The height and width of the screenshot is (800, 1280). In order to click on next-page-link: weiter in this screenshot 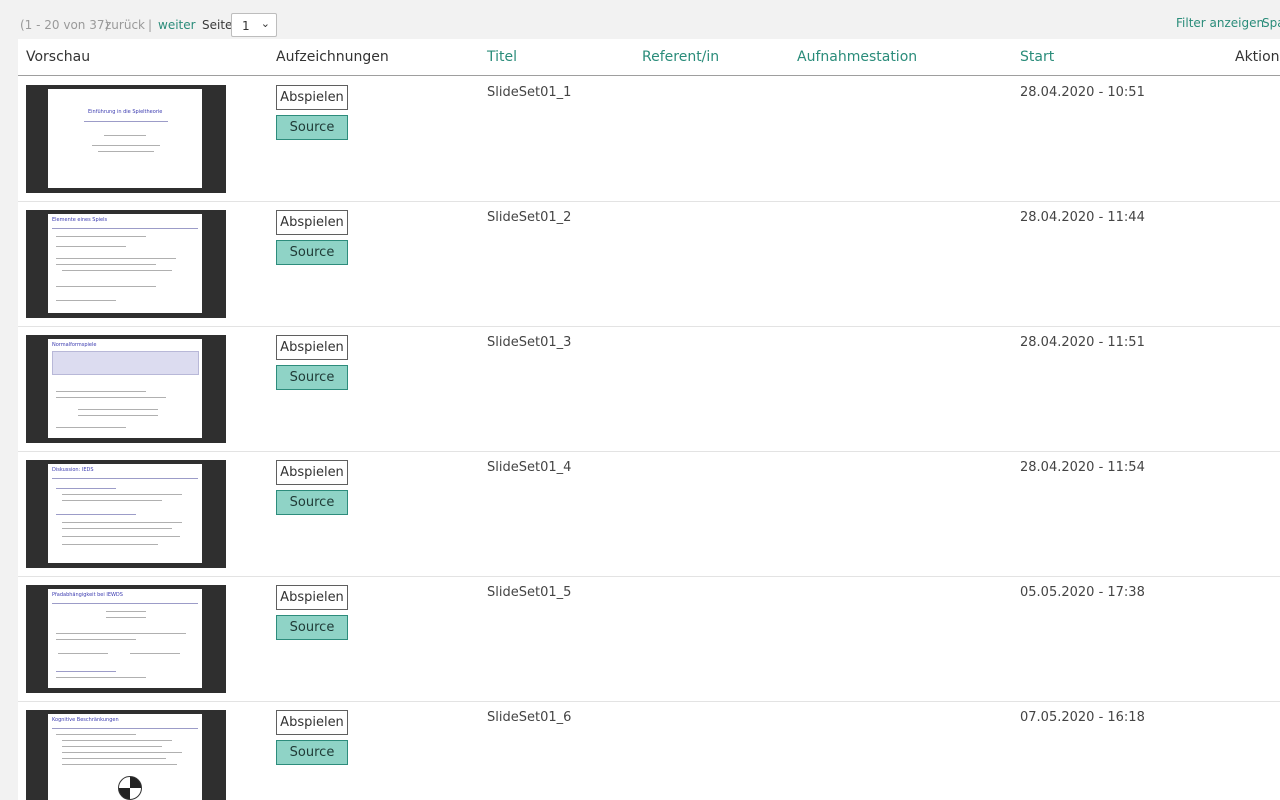, I will do `click(177, 25)`.